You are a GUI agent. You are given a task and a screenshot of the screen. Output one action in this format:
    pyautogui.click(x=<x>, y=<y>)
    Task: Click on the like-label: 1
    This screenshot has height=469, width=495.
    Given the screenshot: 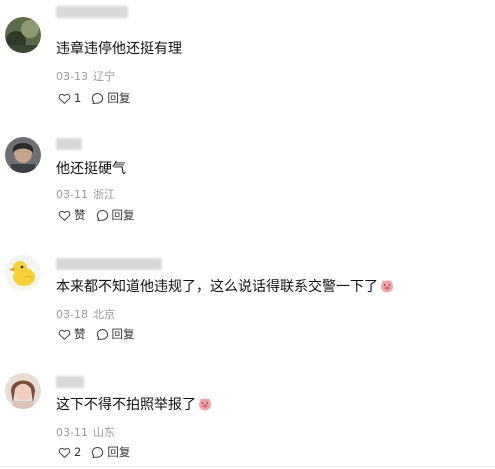 What is the action you would take?
    pyautogui.click(x=78, y=98)
    